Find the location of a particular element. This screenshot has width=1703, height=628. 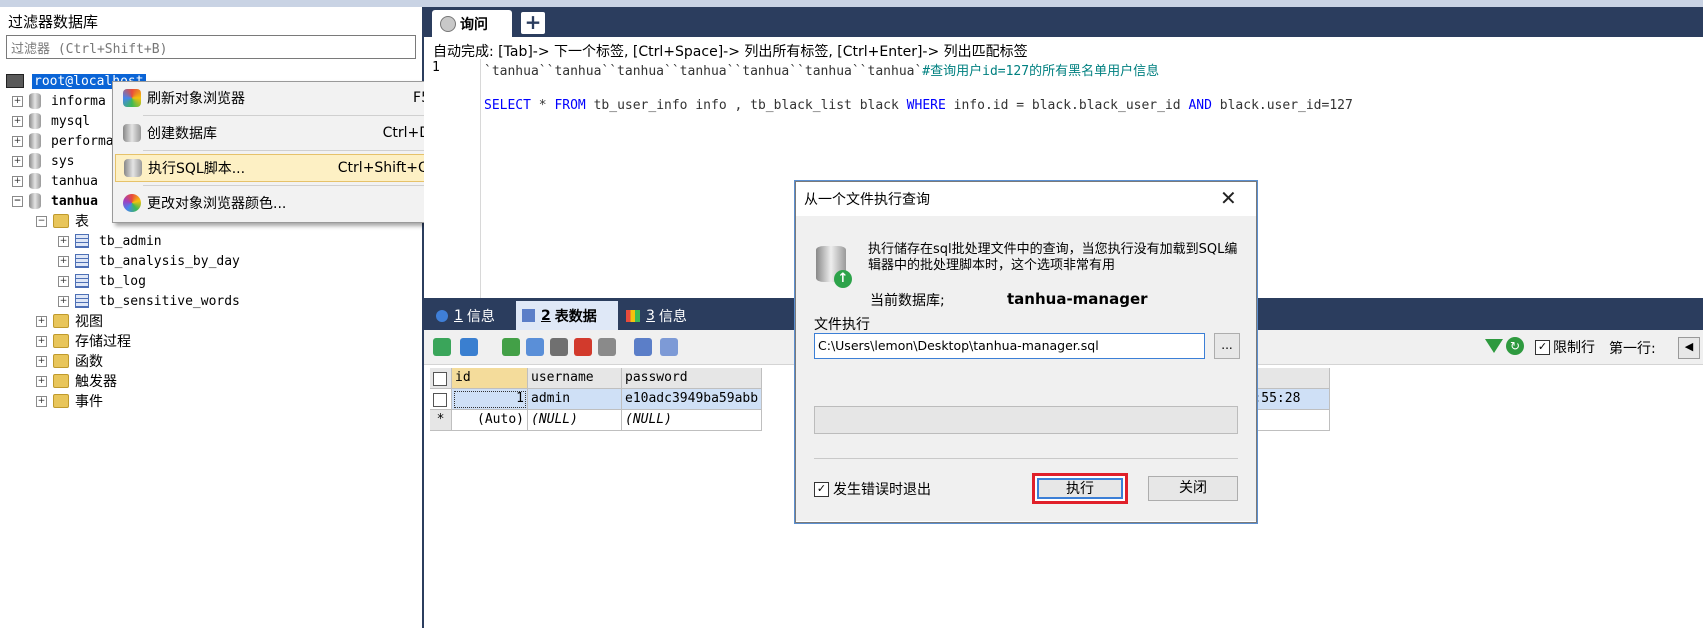

table-cell: admin is located at coordinates (575, 399).